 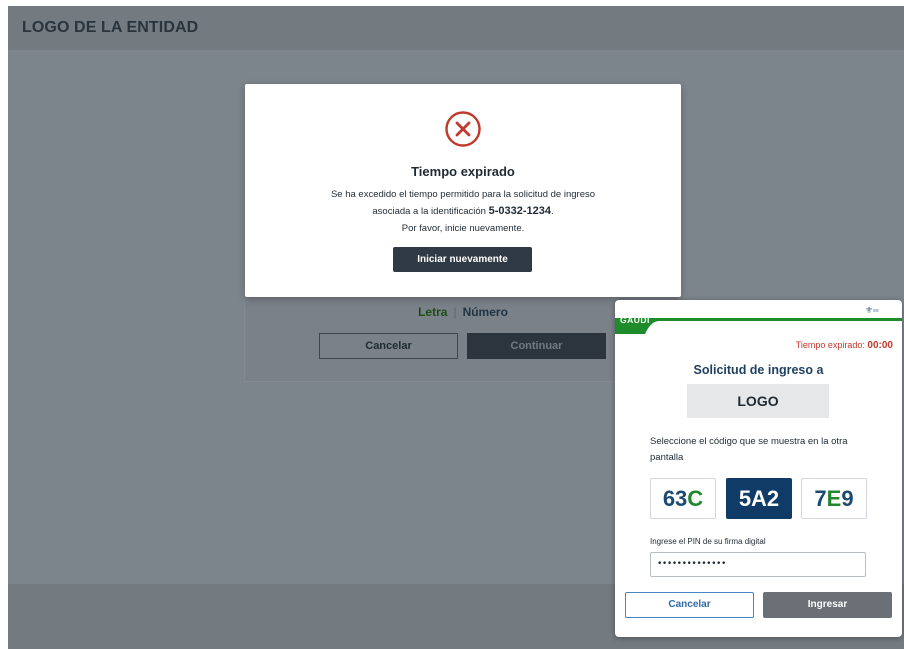 I want to click on code-option-3-digits-after: 9, so click(x=847, y=498).